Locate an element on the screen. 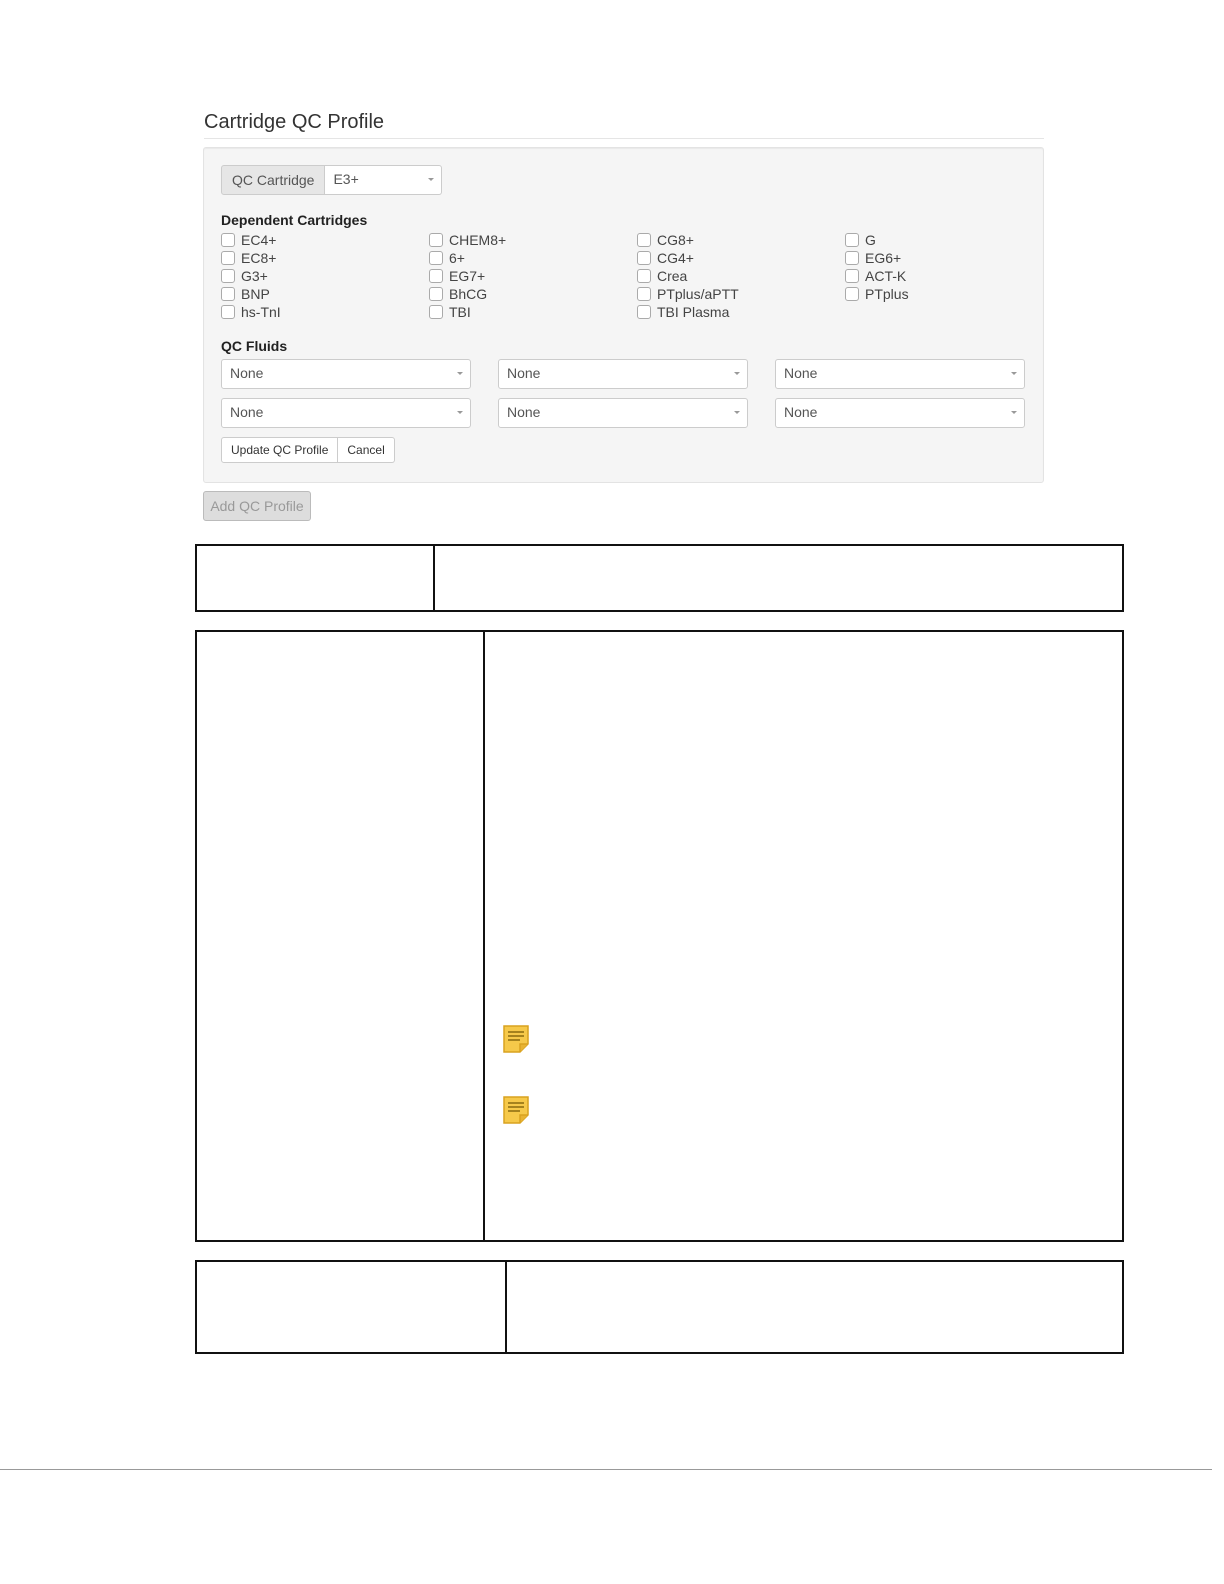 The width and height of the screenshot is (1224, 1584). checkbox-g3: G3+ is located at coordinates (244, 276).